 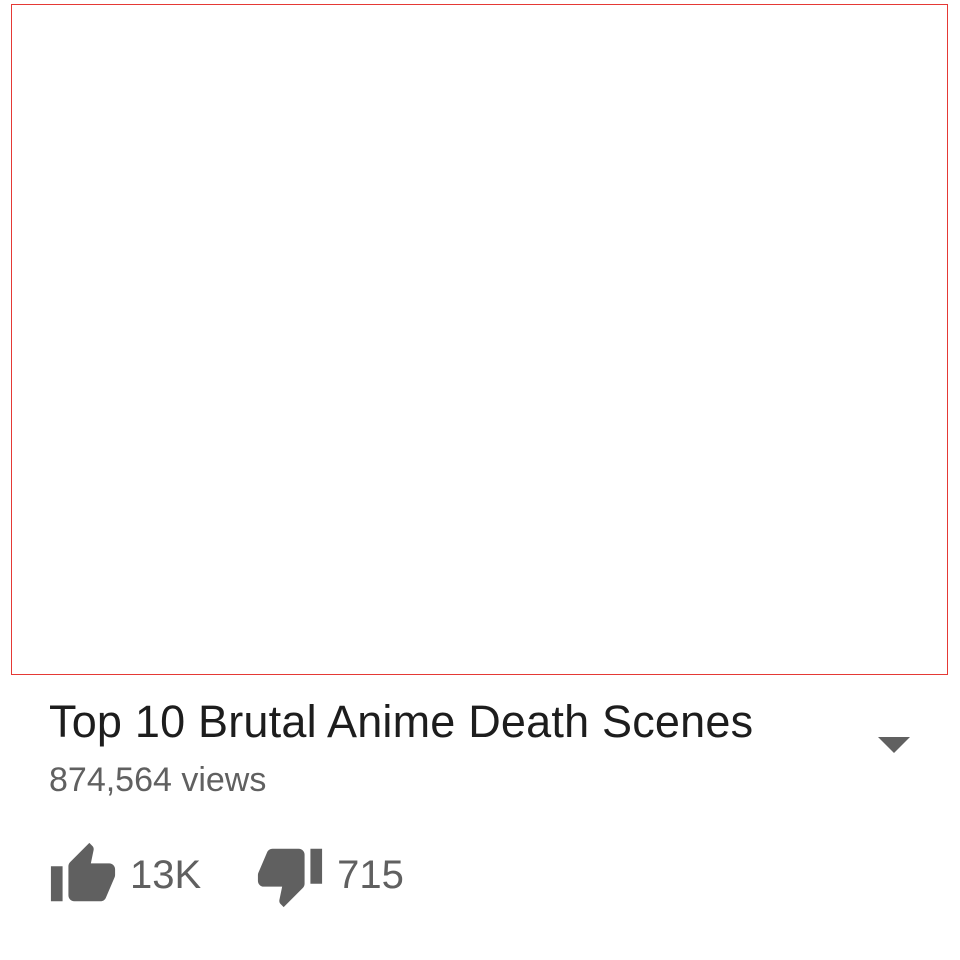 I want to click on dislike-button: 715, so click(x=329, y=875).